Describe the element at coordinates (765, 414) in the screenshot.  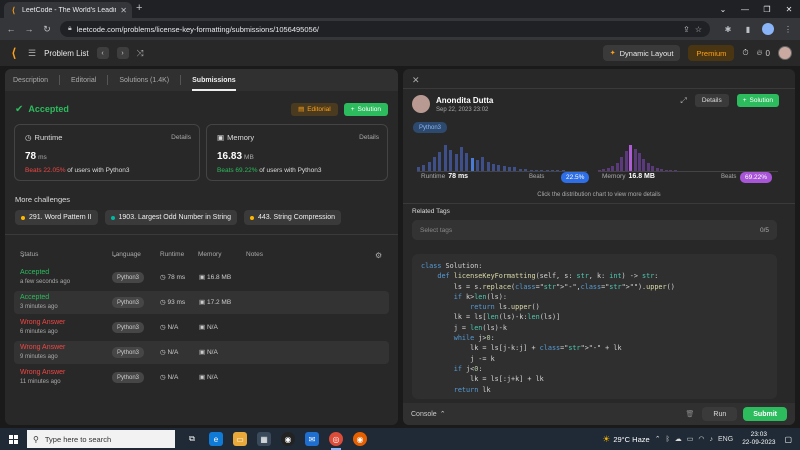
I see `submit-button: Submit` at that location.